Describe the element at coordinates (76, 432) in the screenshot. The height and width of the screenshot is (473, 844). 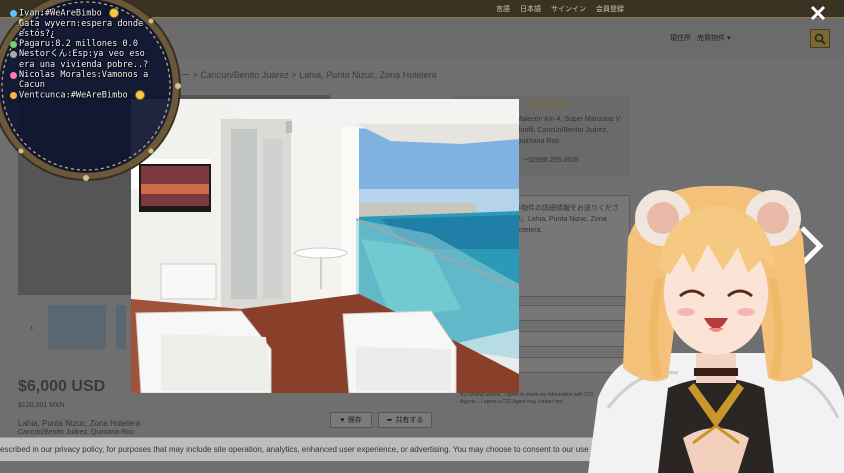
I see `listing-city: Cancún/Benito Juárez, Quintana Roo` at that location.